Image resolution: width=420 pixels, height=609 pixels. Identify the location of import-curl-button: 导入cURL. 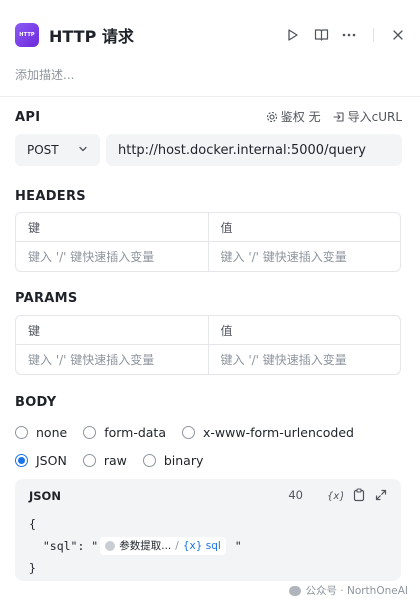
(367, 116).